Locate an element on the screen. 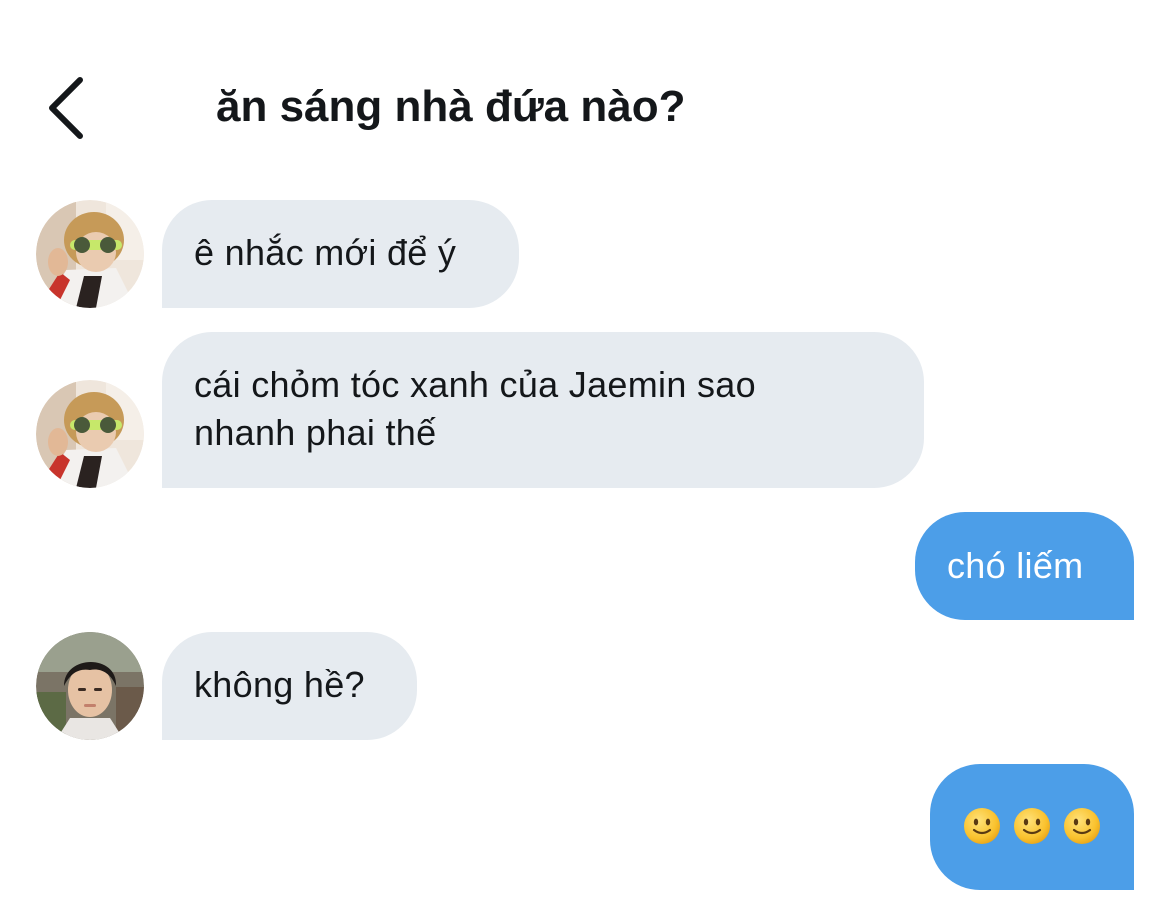  message-bubble: chó liếm is located at coordinates (1024, 566).